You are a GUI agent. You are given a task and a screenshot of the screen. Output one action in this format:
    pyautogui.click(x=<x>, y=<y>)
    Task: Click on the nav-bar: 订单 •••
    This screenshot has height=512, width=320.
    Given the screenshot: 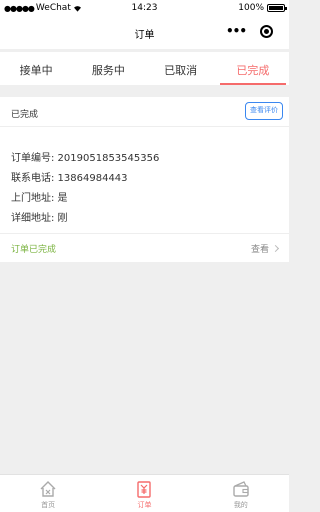 What is the action you would take?
    pyautogui.click(x=144, y=33)
    